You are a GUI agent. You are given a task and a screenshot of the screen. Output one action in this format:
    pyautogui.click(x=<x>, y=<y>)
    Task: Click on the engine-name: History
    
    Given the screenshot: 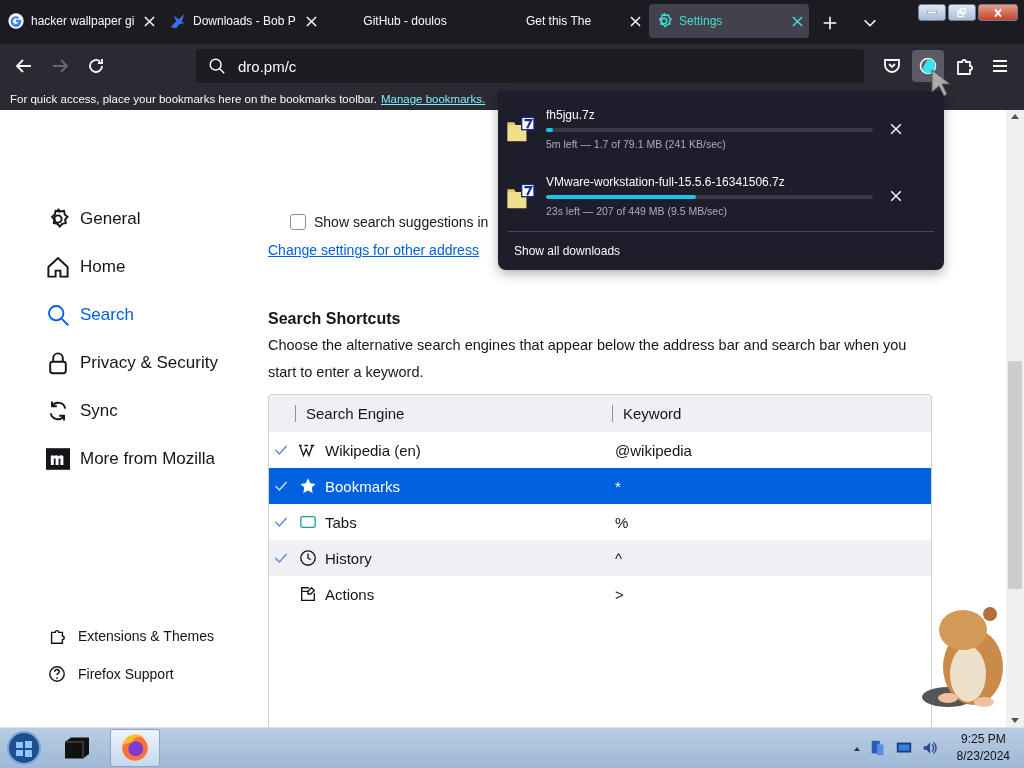 What is the action you would take?
    pyautogui.click(x=348, y=558)
    